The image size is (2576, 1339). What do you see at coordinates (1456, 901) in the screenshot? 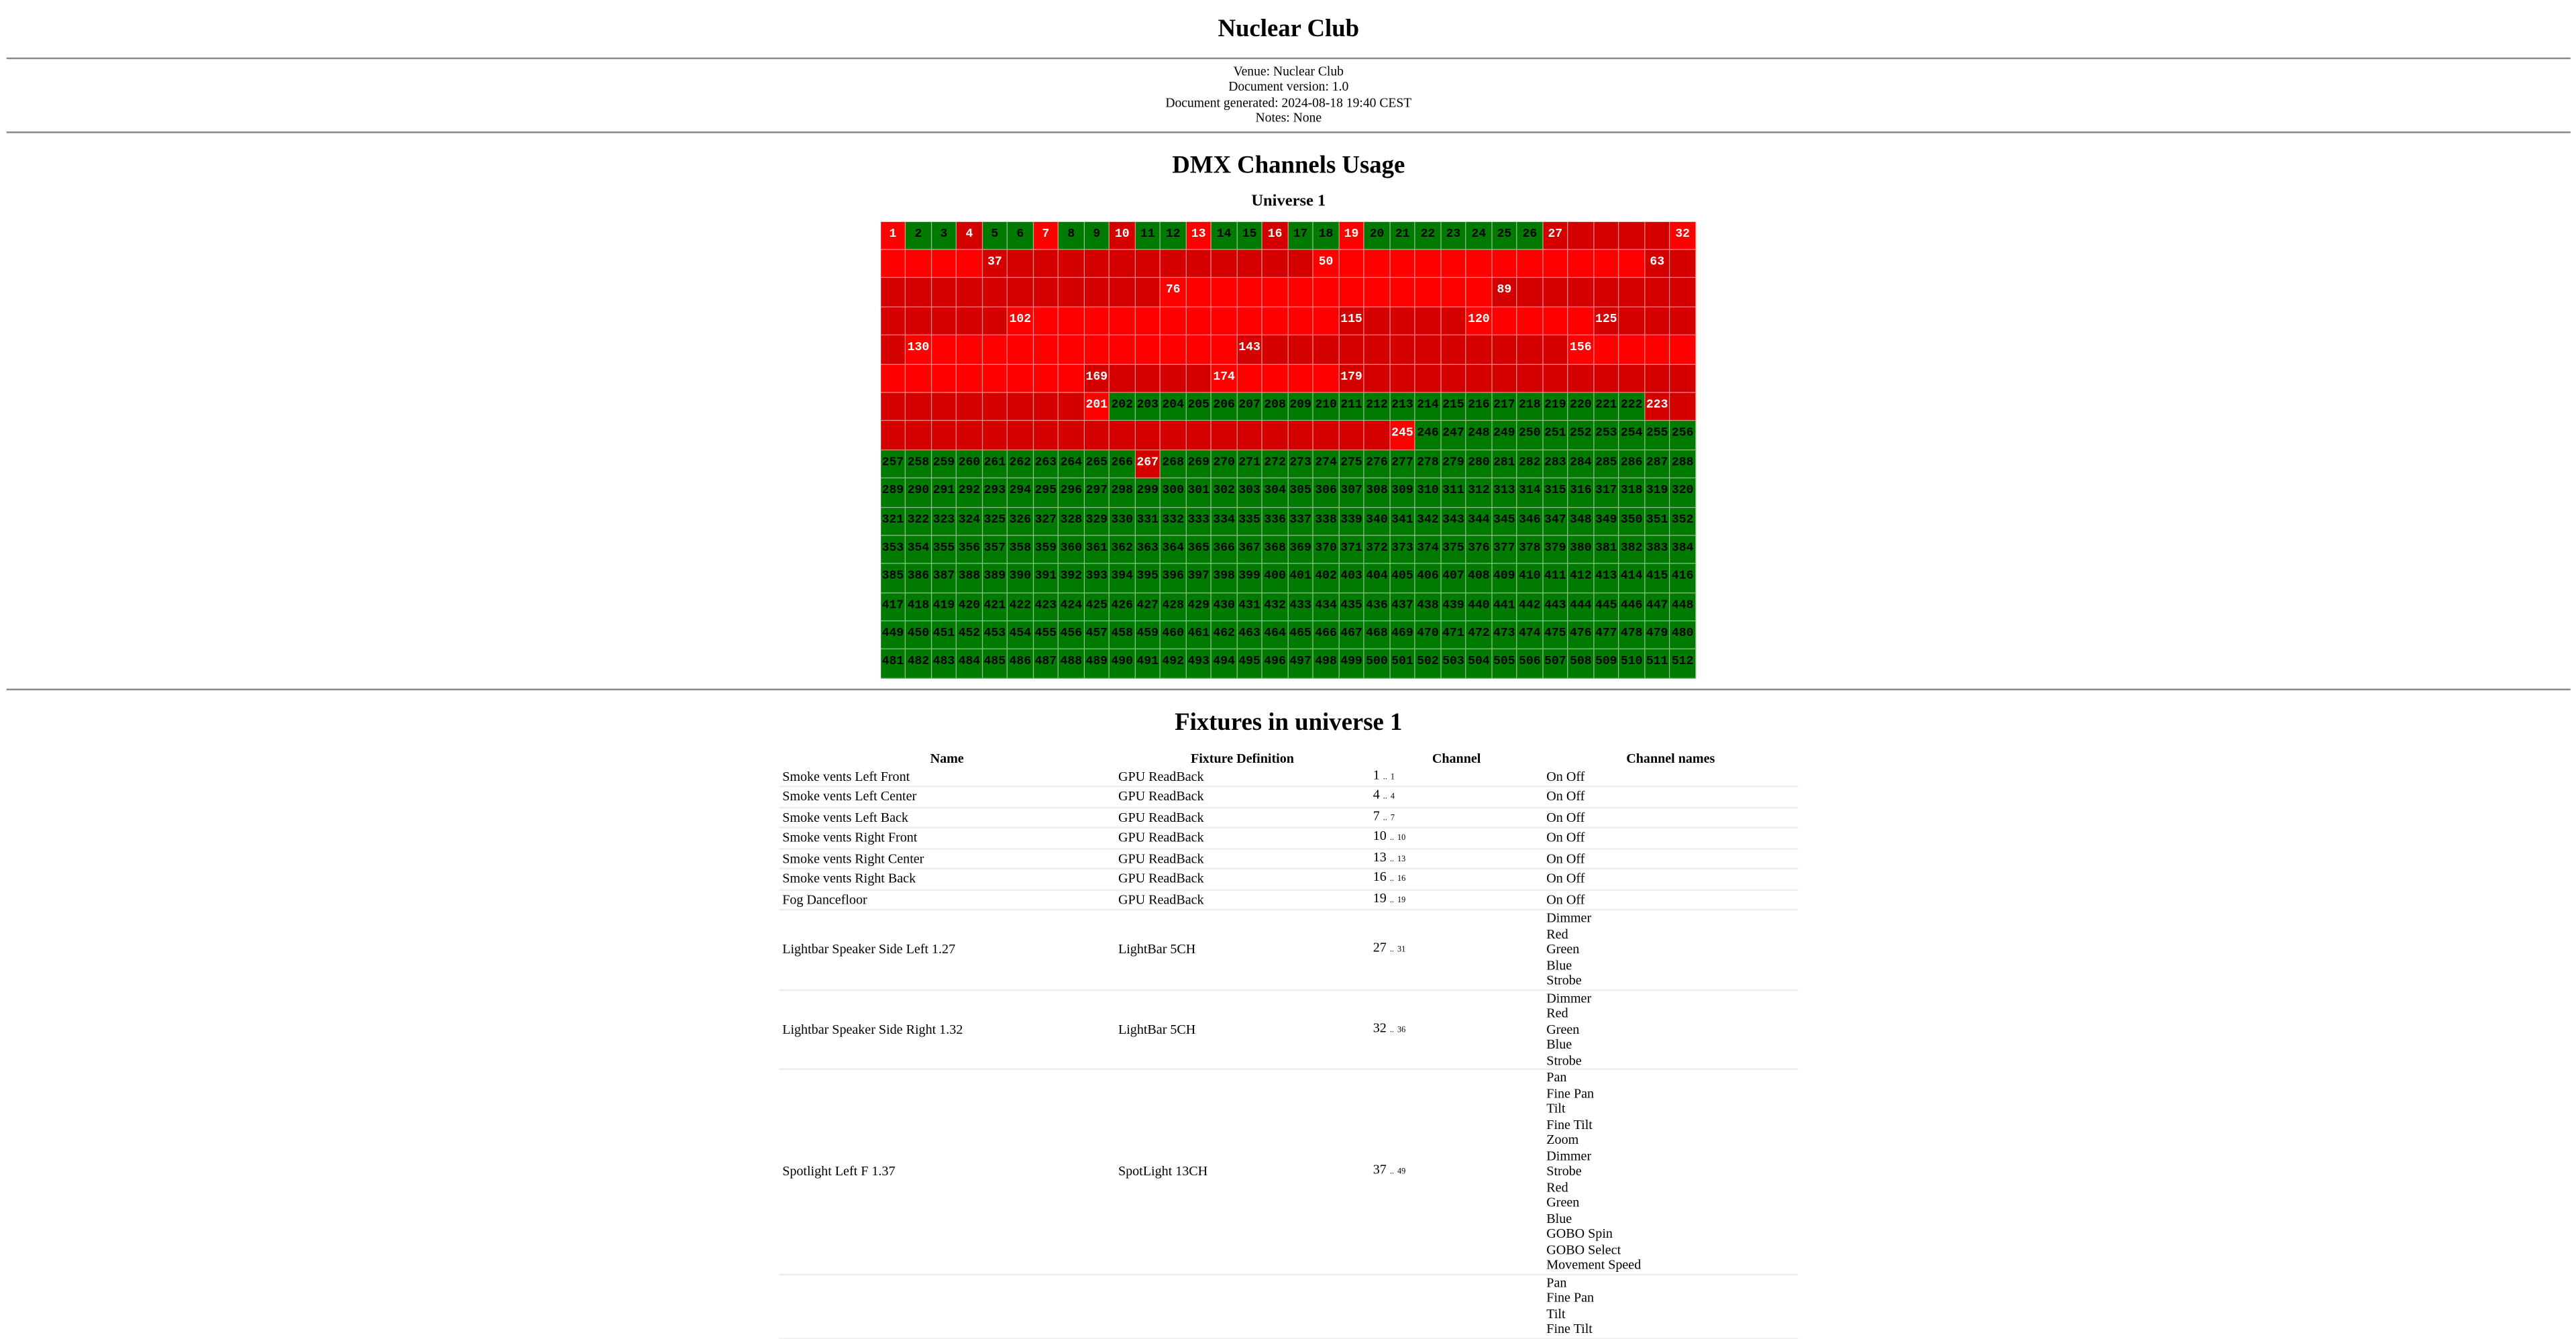
I see `fixture-channel-range: 19 .. 19` at bounding box center [1456, 901].